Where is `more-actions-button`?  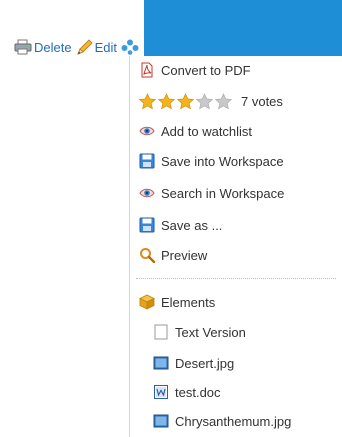 more-actions-button is located at coordinates (130, 47).